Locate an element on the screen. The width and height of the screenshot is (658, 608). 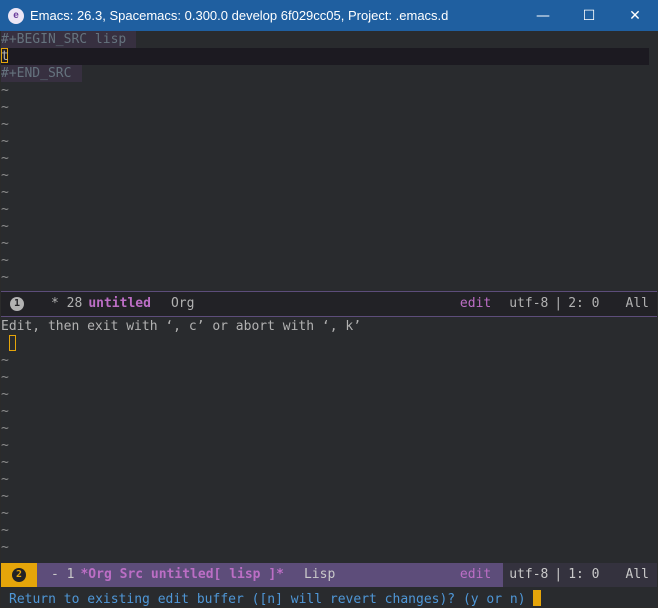
encoding: utf-8 is located at coordinates (528, 304).